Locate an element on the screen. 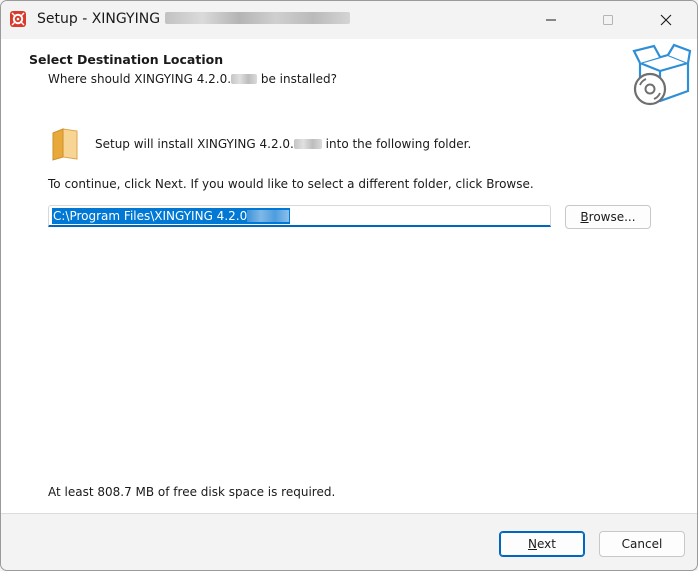 The height and width of the screenshot is (571, 698). path-selection: C:\Program Files\XINGYING 4.2.0 is located at coordinates (171, 216).